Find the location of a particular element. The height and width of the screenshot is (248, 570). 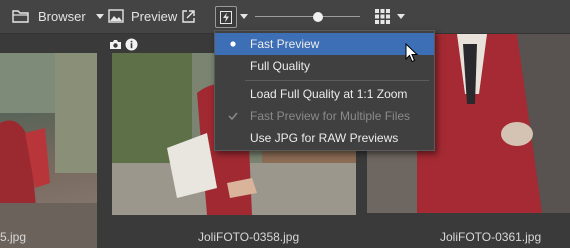

menu-item-load-full-quality-zoom: Load Full Quality at 1:1 Zoom is located at coordinates (324, 94).